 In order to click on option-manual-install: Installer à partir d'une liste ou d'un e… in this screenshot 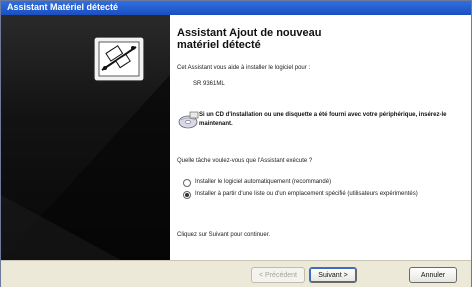, I will do `click(323, 194)`.